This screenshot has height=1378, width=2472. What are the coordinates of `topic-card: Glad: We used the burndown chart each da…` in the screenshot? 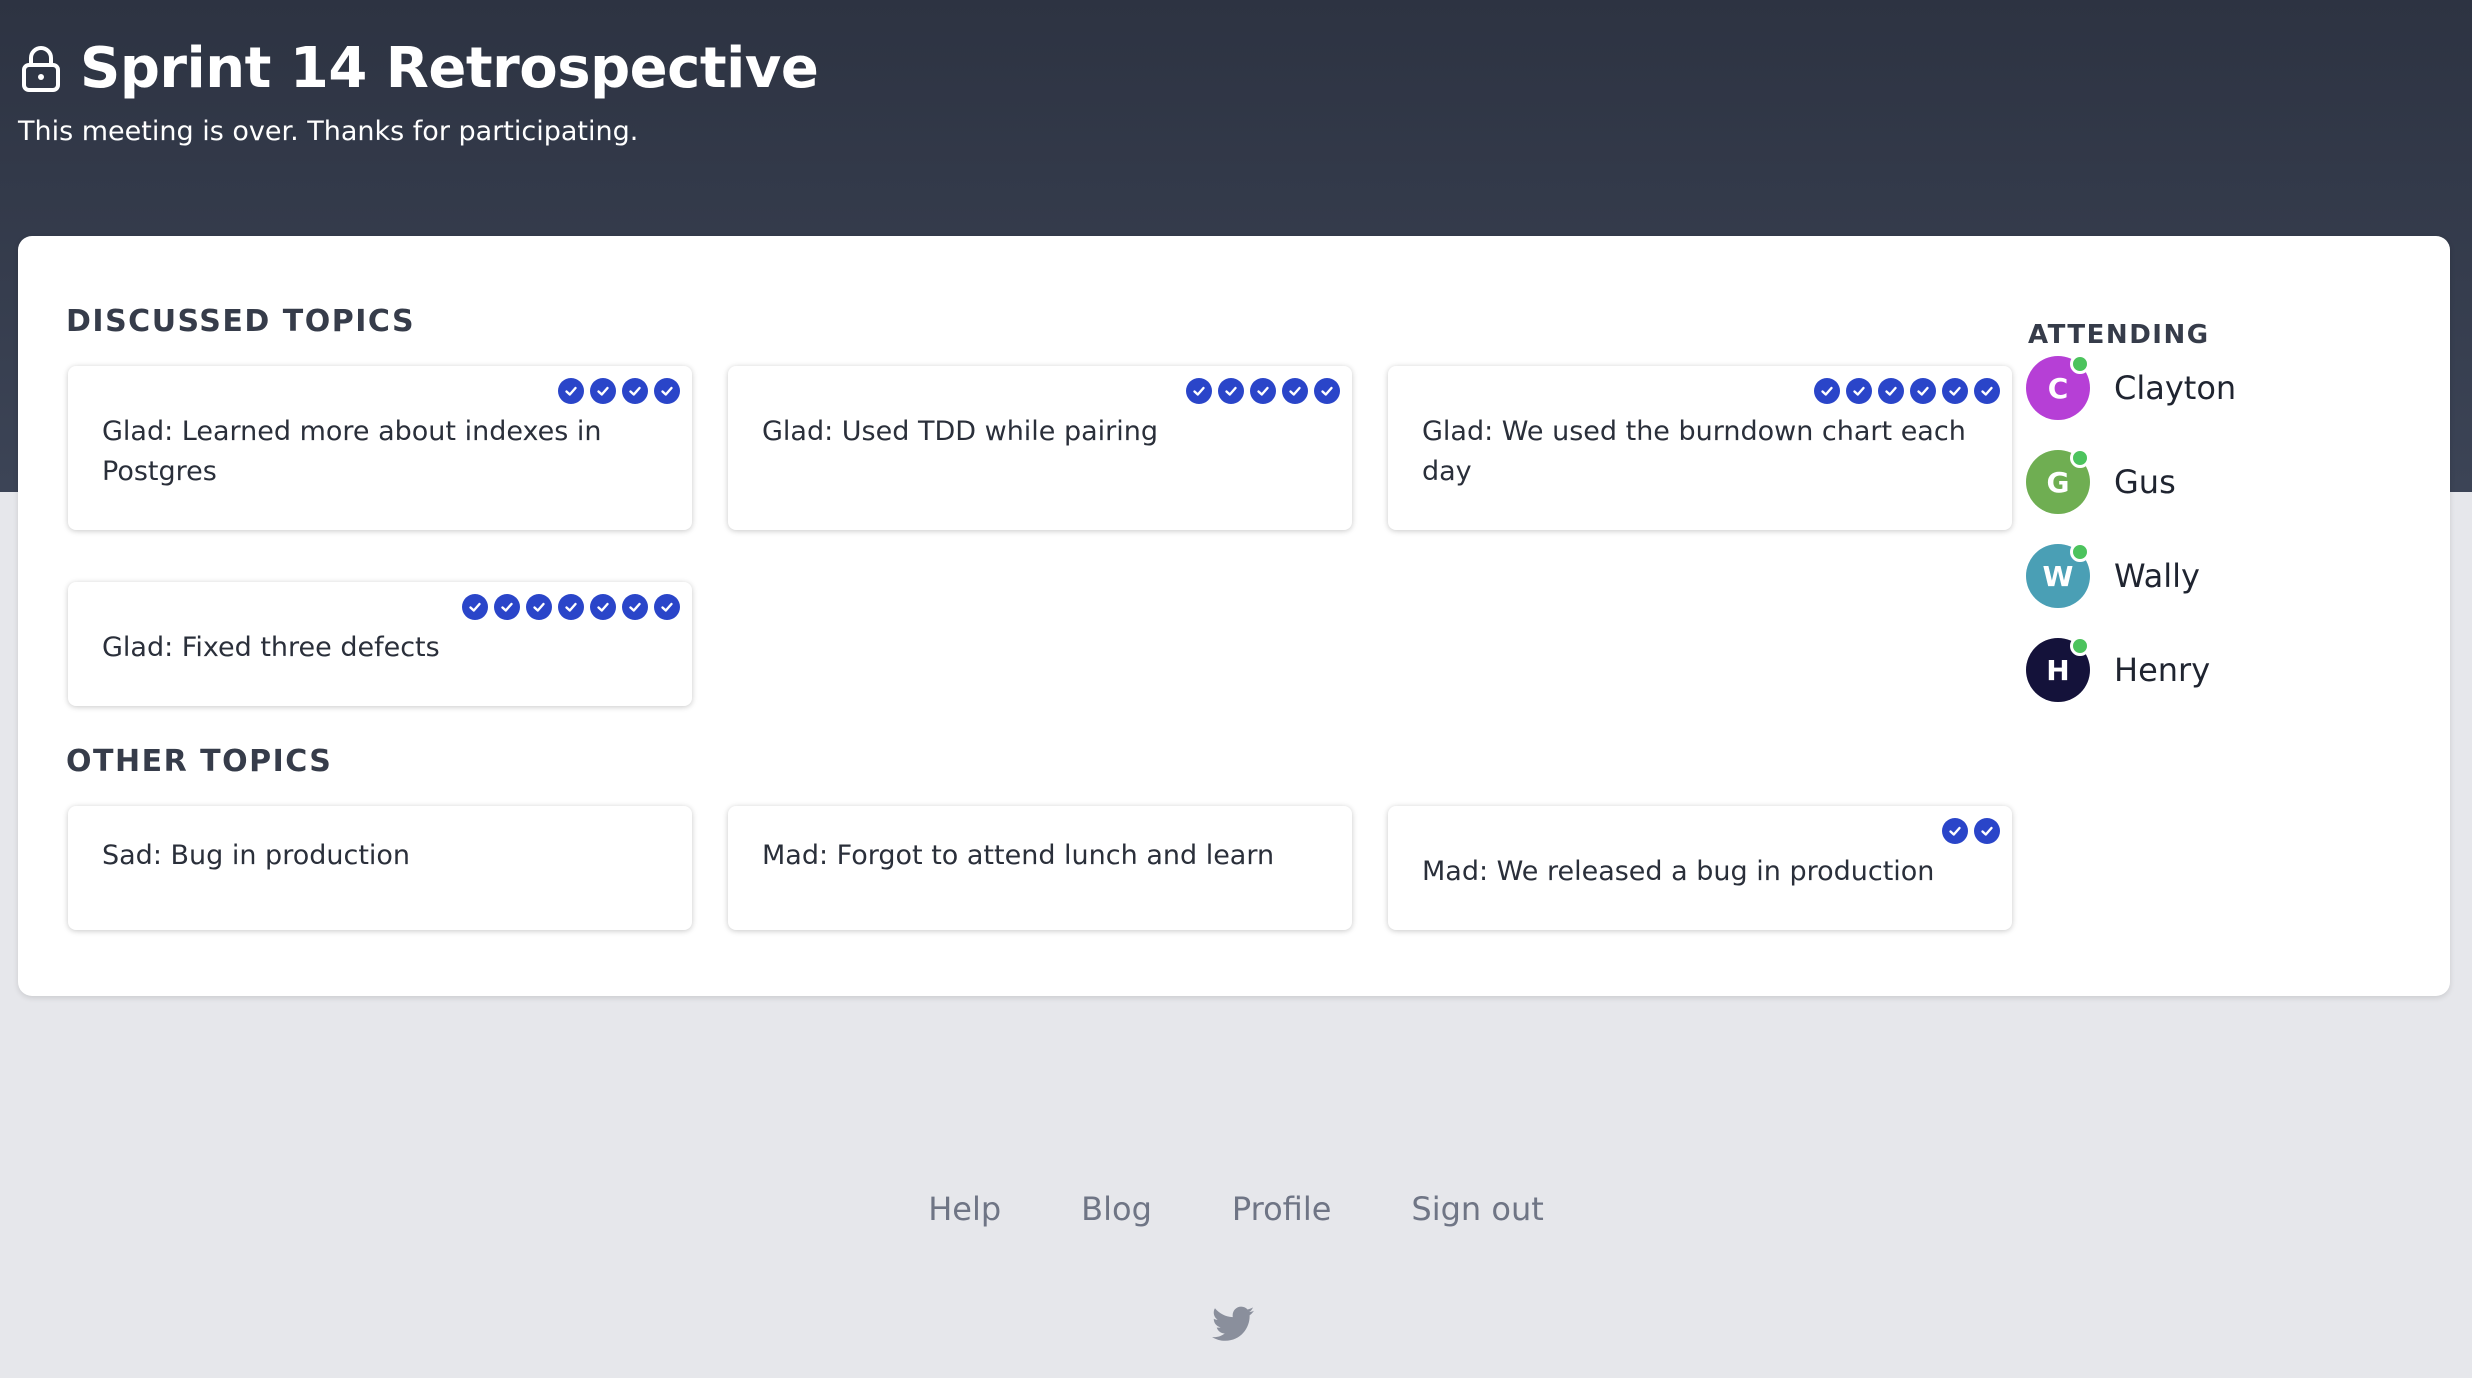 It's located at (1700, 448).